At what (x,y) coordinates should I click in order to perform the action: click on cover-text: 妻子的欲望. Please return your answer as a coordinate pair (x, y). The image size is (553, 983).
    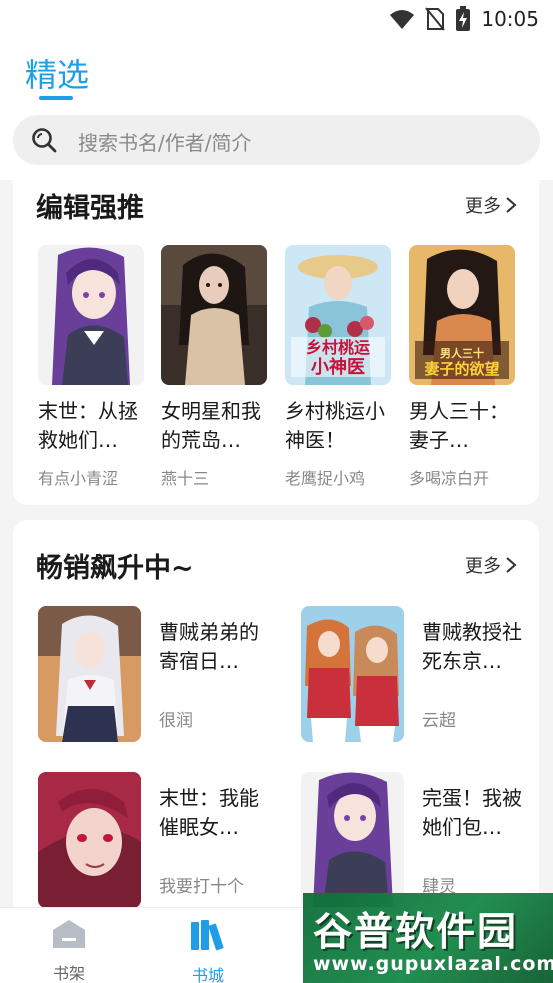
    Looking at the image, I should click on (461, 369).